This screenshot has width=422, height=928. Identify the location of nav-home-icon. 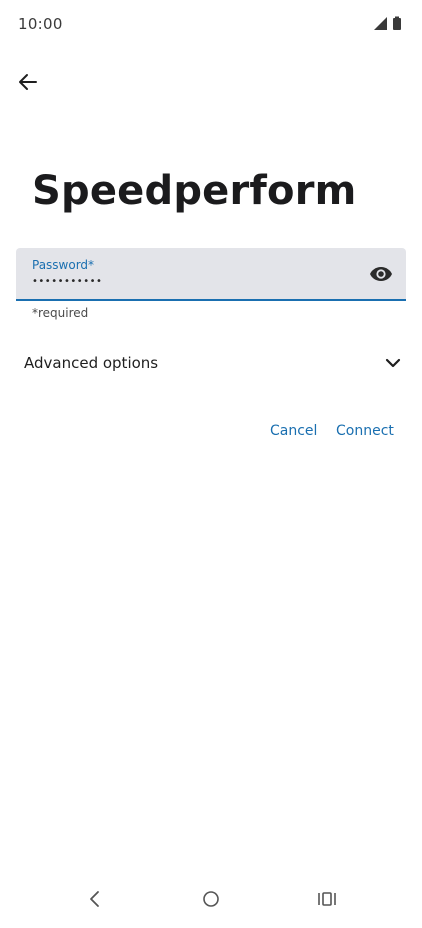
(211, 899).